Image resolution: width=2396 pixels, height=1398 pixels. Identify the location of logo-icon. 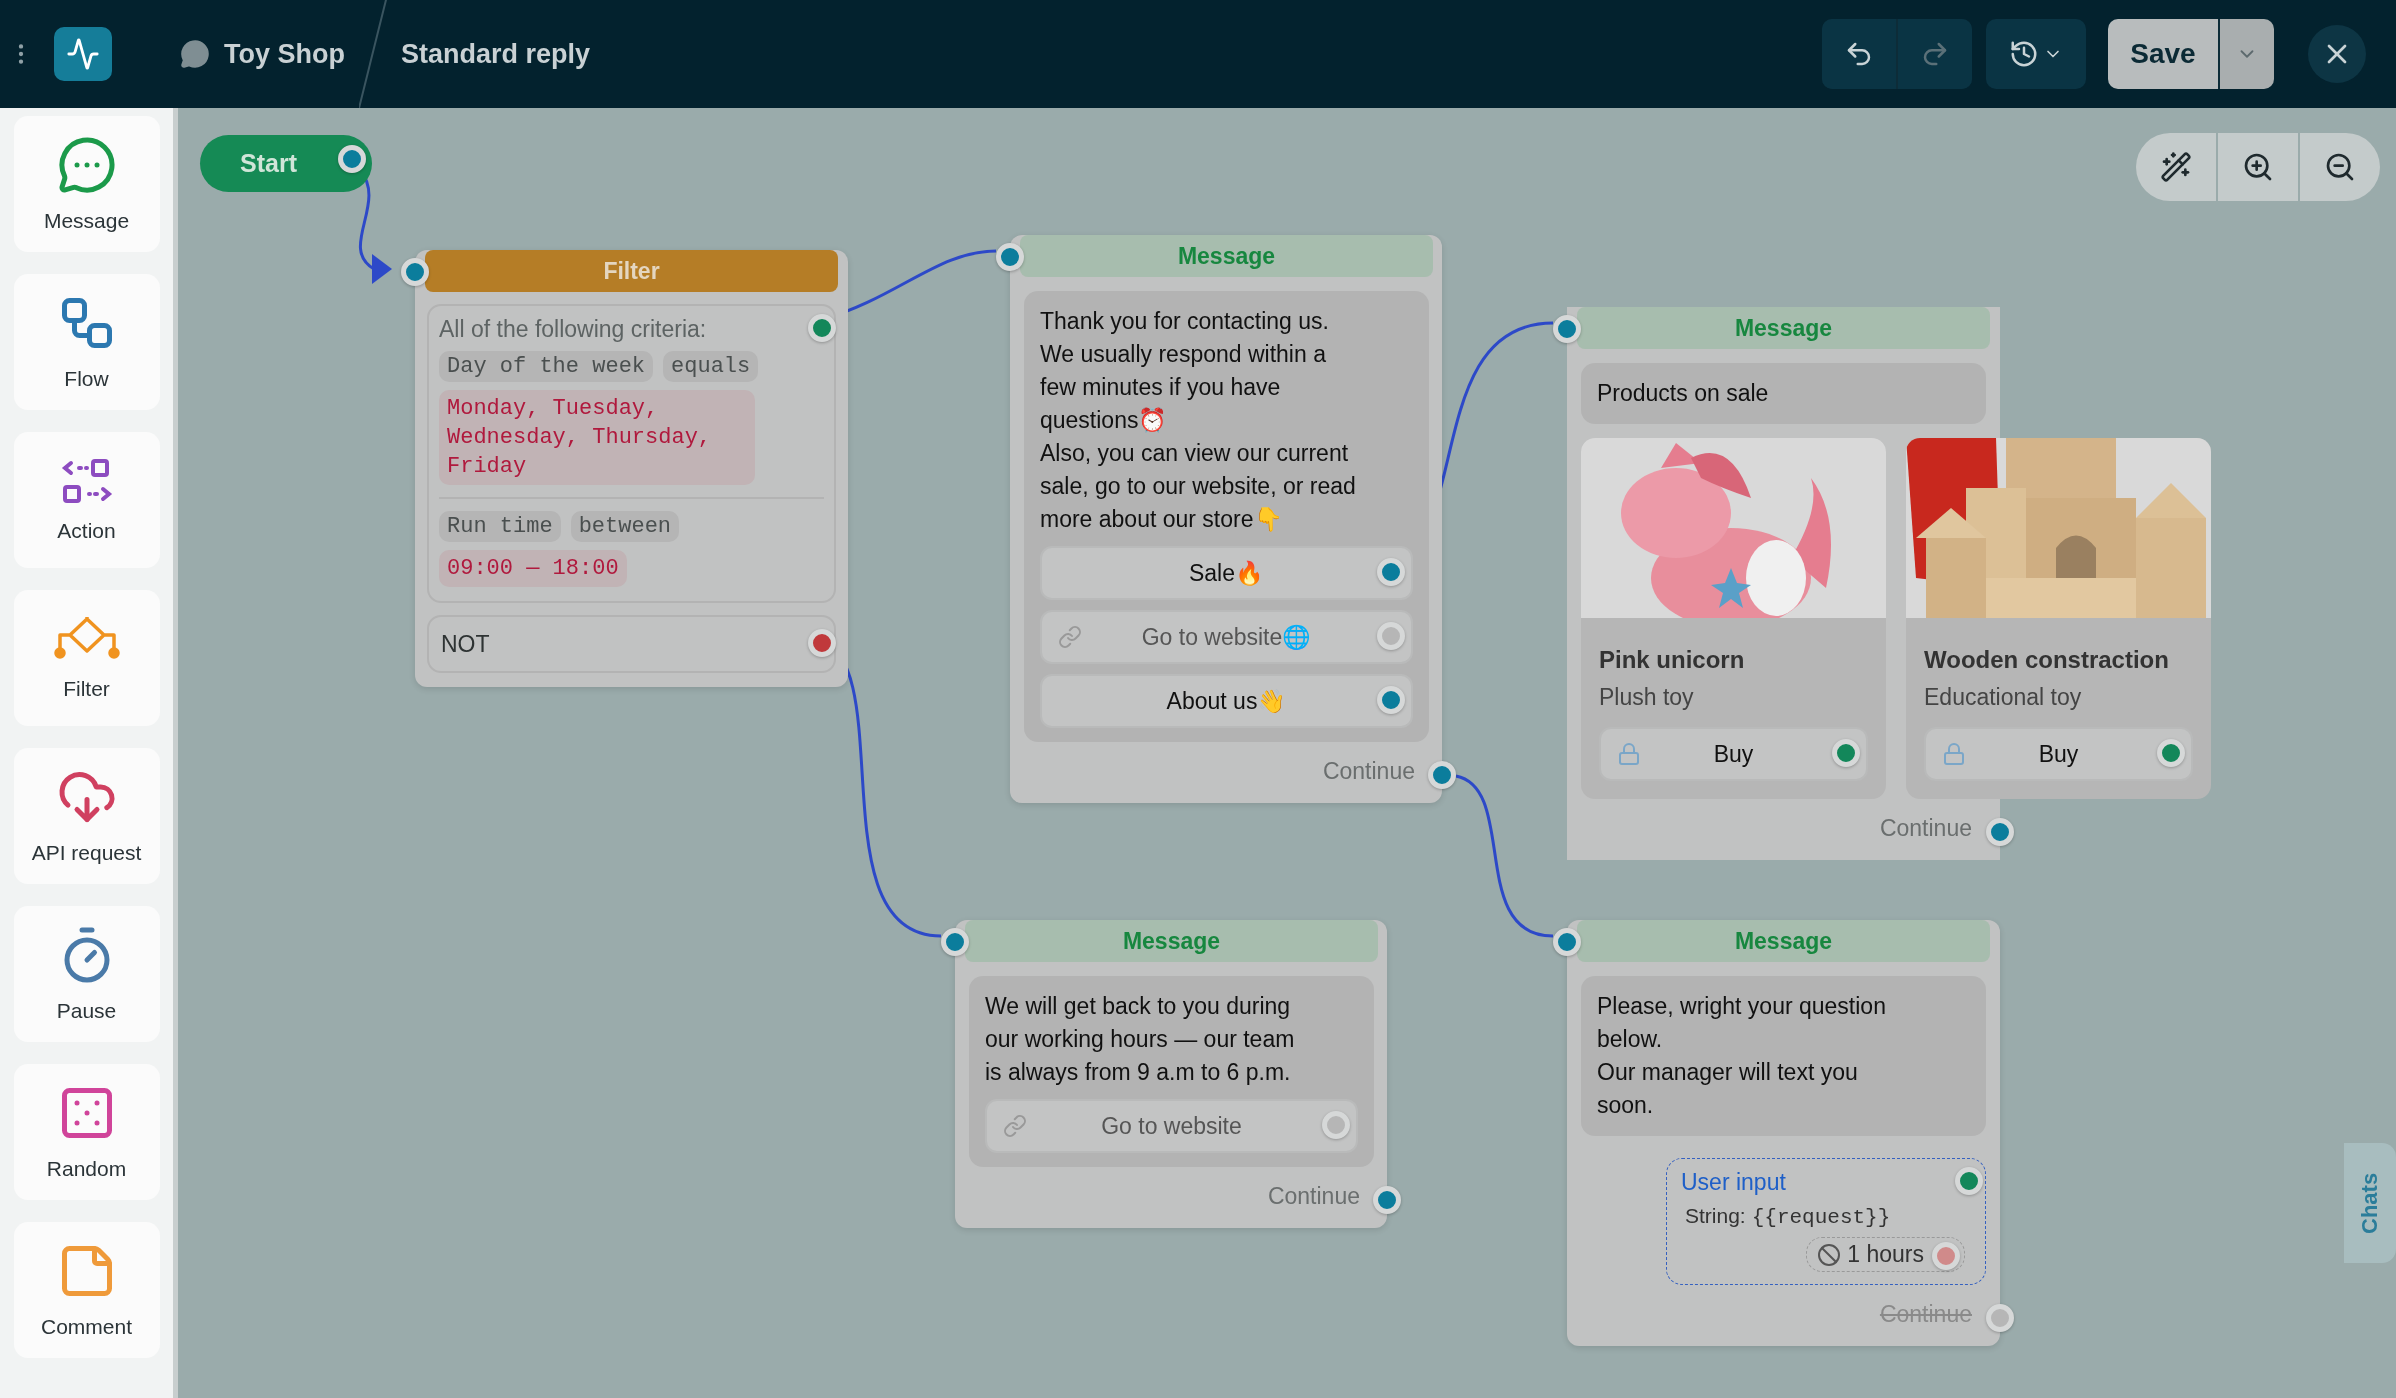
(83, 54).